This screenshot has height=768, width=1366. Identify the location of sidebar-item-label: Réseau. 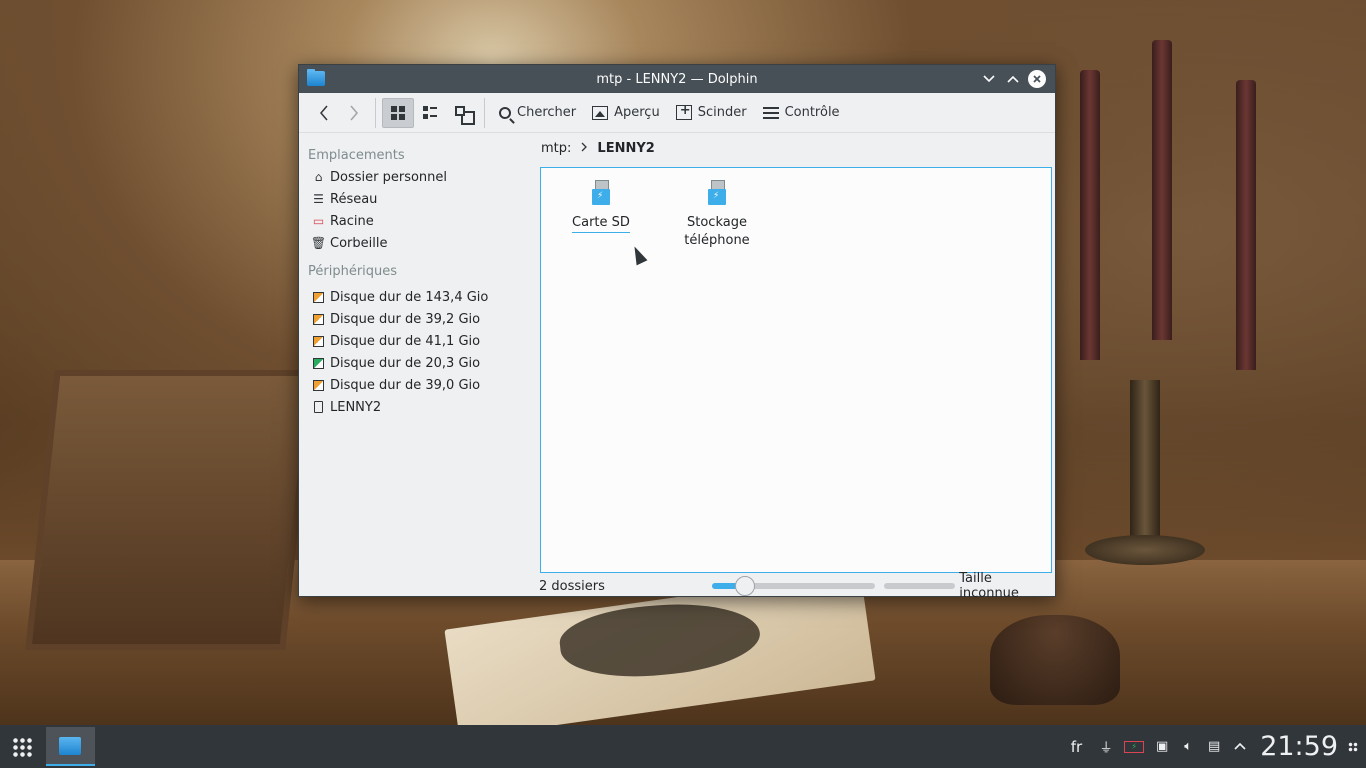
(354, 199).